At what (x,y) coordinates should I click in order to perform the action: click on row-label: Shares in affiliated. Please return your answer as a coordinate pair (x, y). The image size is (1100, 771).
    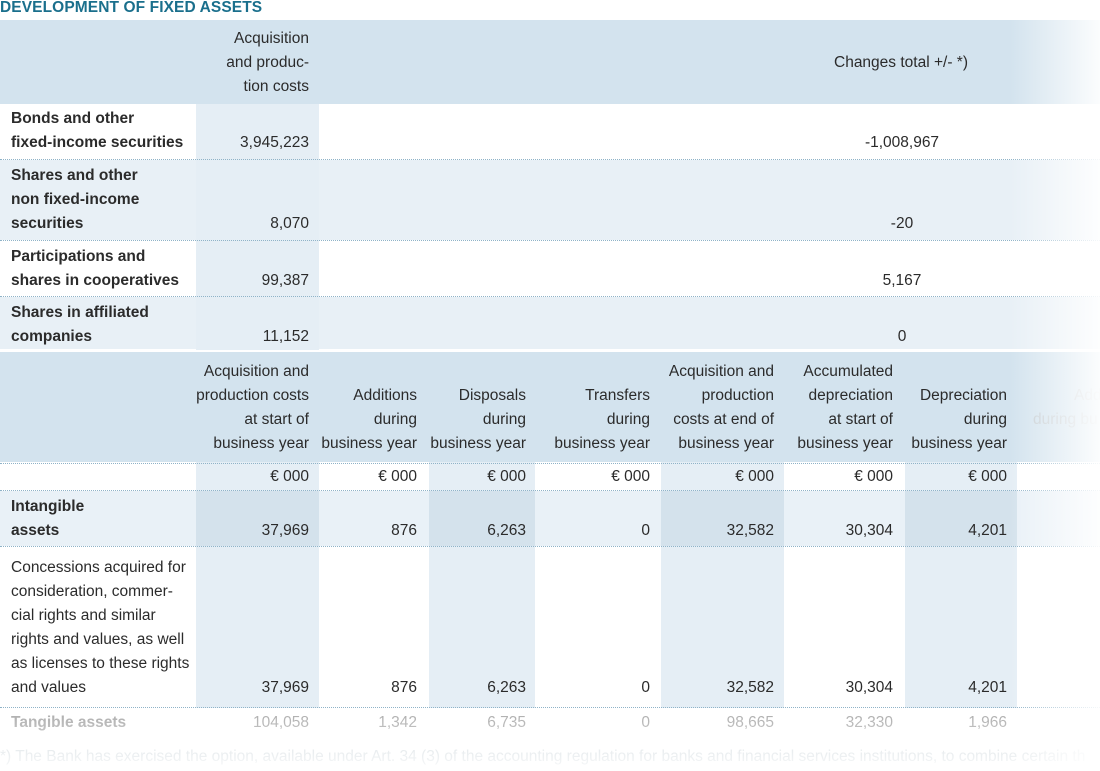
    Looking at the image, I should click on (80, 312).